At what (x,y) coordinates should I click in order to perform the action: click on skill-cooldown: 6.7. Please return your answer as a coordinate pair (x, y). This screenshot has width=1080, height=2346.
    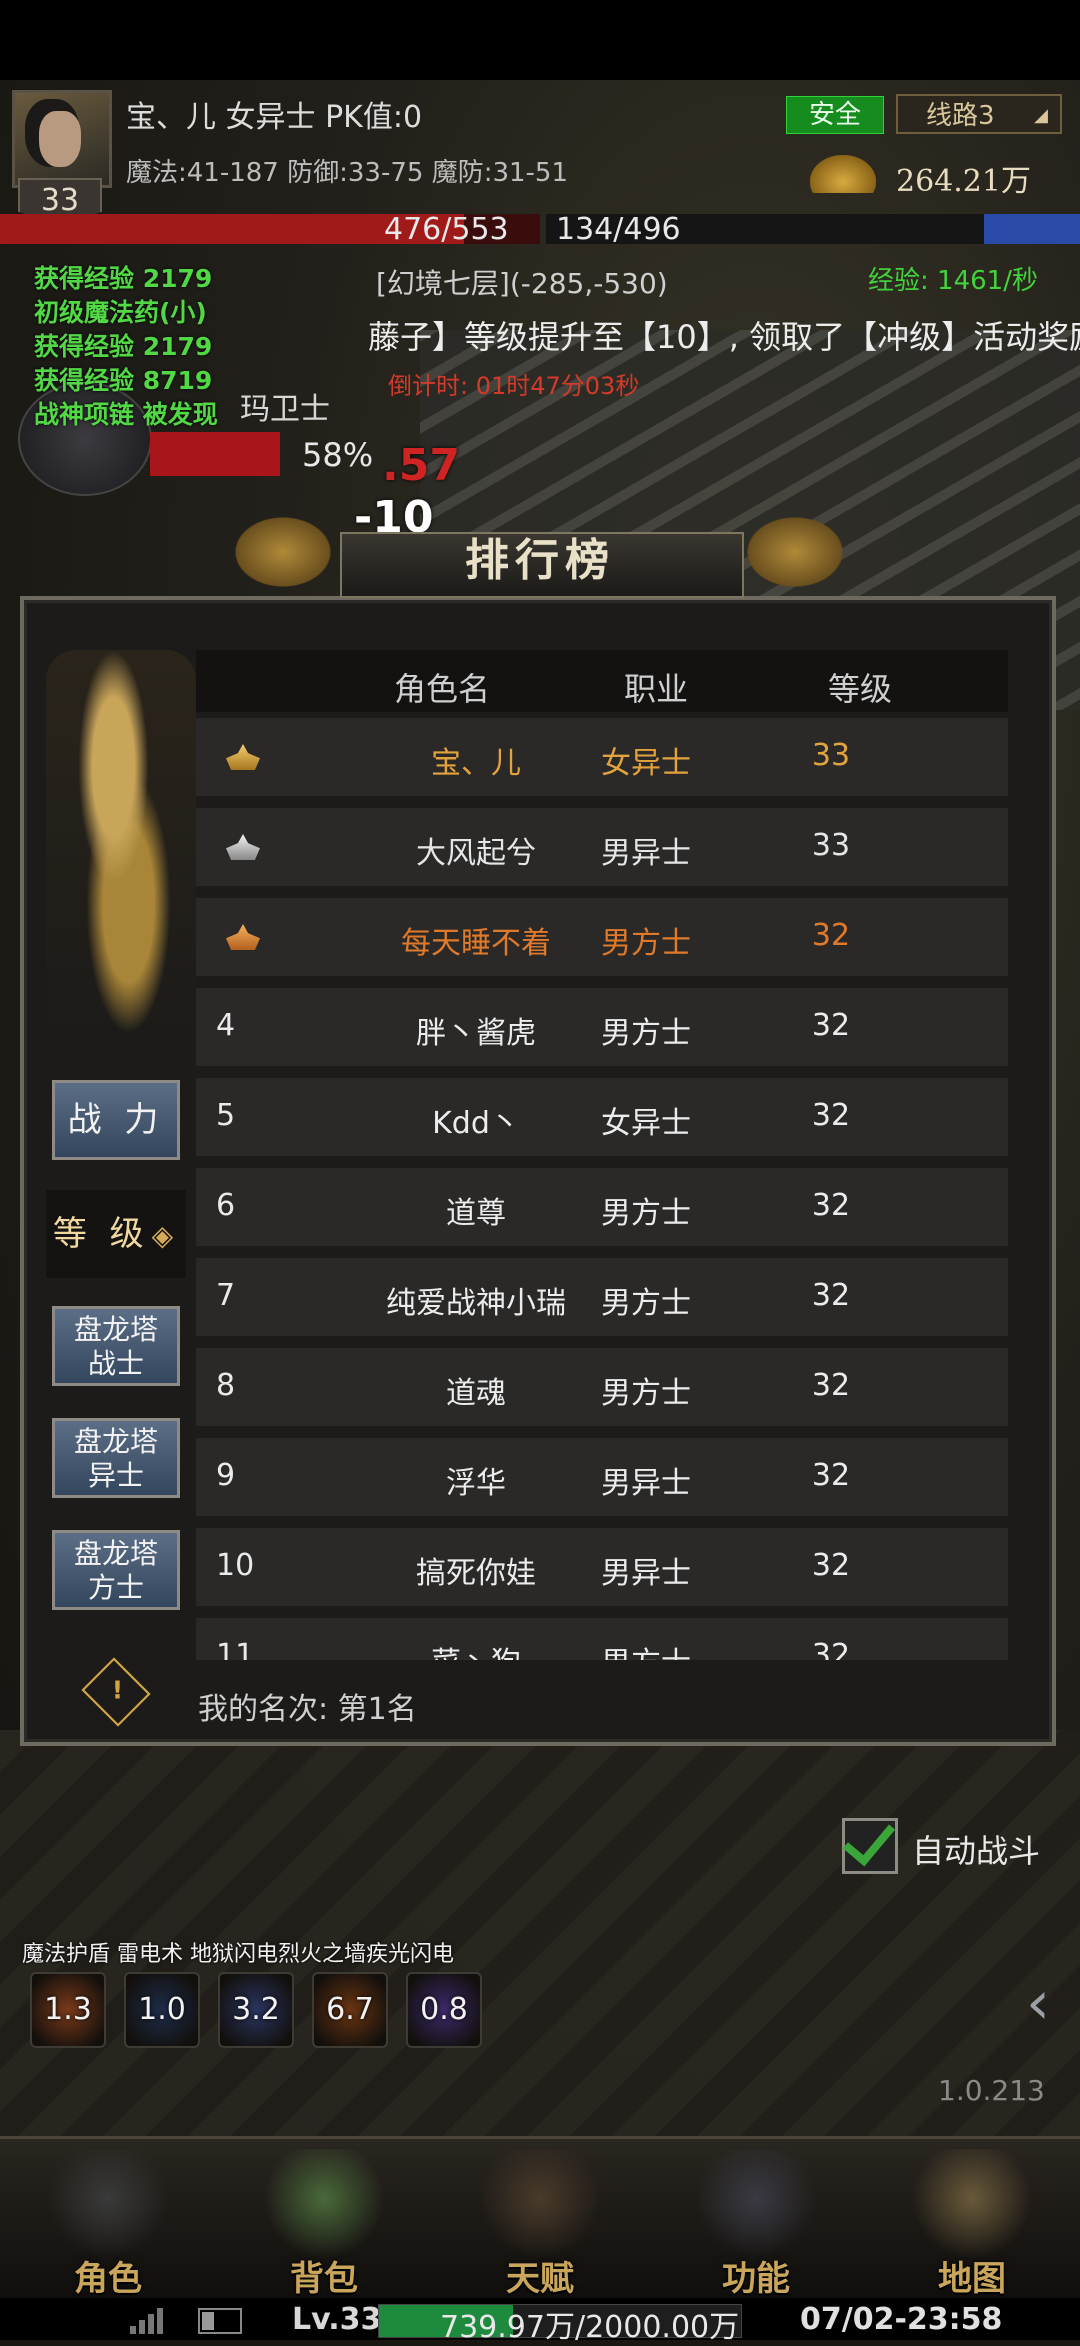
    Looking at the image, I should click on (350, 2009).